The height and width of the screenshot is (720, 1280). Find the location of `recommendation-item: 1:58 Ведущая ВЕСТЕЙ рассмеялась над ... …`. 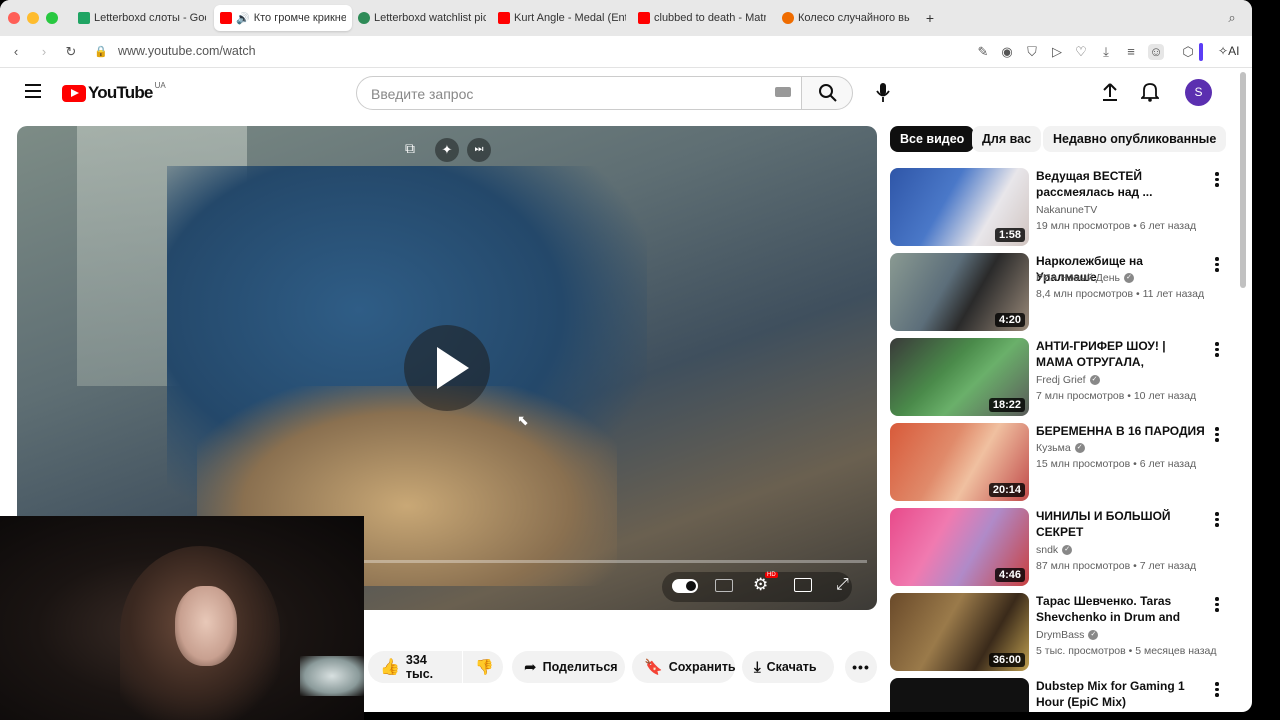

recommendation-item: 1:58 Ведущая ВЕСТЕЙ рассмеялась над ... … is located at coordinates (1060, 207).